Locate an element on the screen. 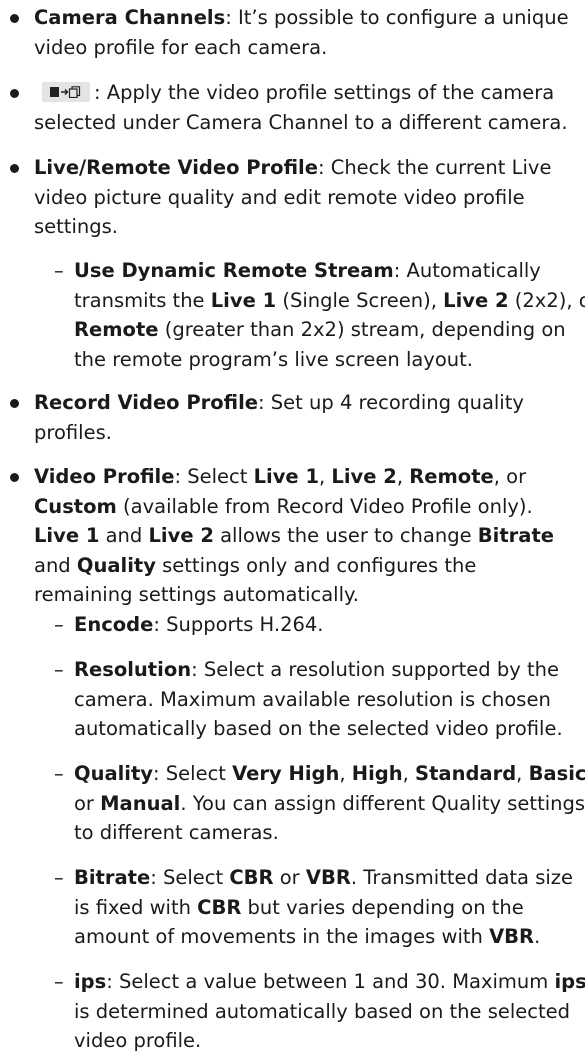 This screenshot has width=585, height=1056. text-run: and is located at coordinates (55, 565).